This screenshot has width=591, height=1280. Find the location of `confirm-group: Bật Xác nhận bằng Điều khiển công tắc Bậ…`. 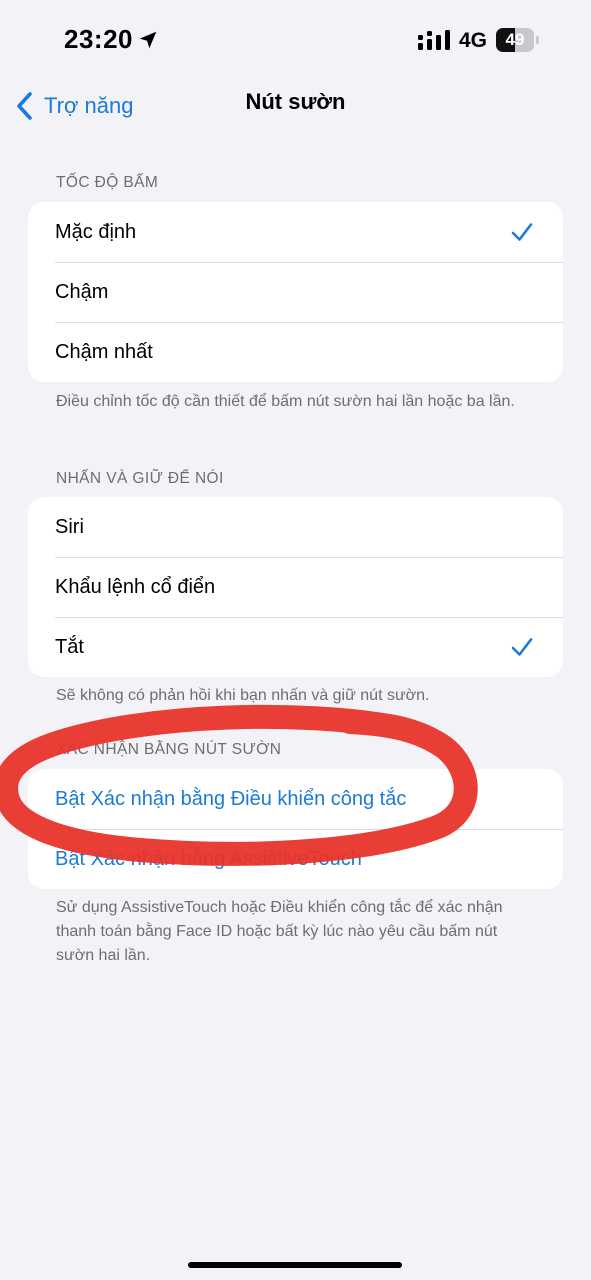

confirm-group: Bật Xác nhận bằng Điều khiển công tắc Bậ… is located at coordinates (295, 829).